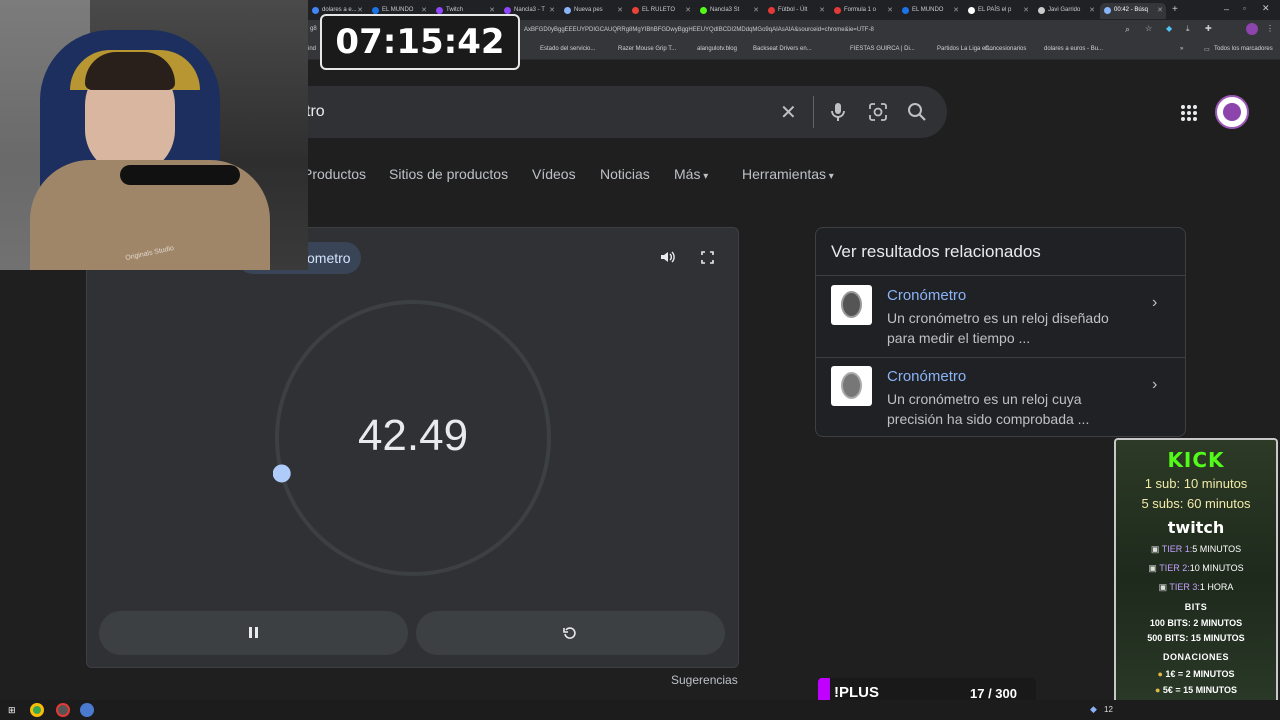 This screenshot has width=1280, height=720. What do you see at coordinates (253, 633) in the screenshot?
I see `pause-button` at bounding box center [253, 633].